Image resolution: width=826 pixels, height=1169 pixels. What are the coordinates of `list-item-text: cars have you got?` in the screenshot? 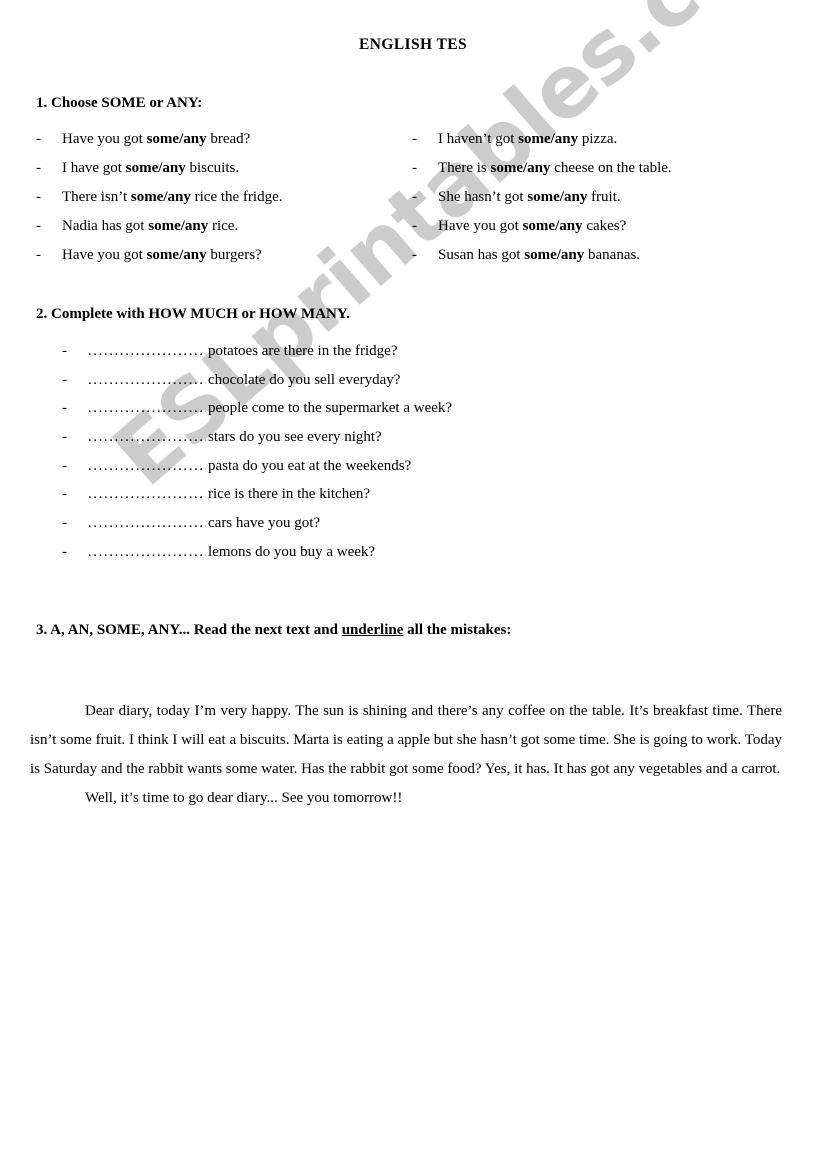 It's located at (264, 523).